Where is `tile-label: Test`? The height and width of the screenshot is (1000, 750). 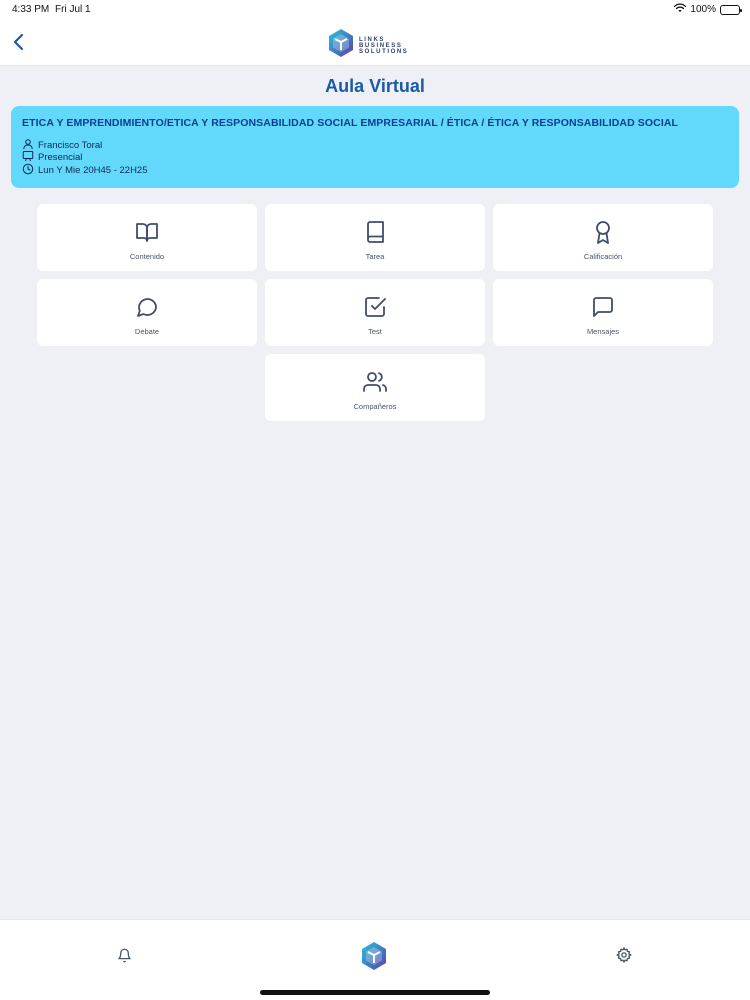 tile-label: Test is located at coordinates (375, 331).